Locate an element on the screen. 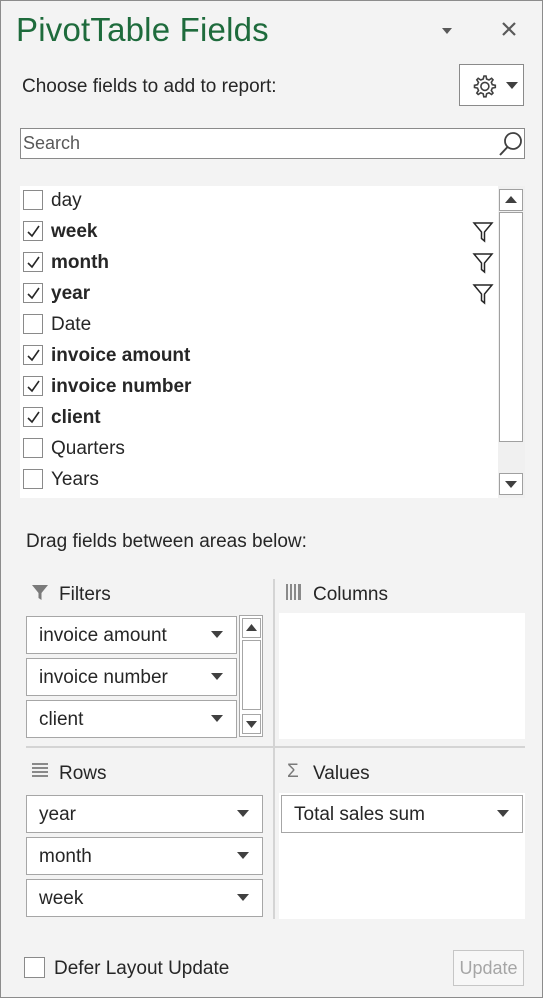  field-item-day: day is located at coordinates (258, 202).